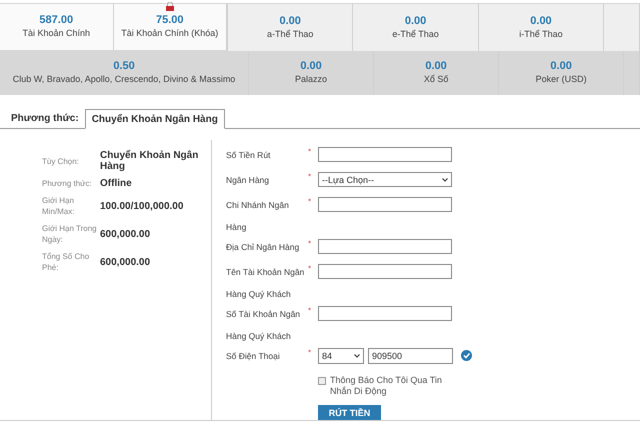  I want to click on wallet-name: e-Thể Thao, so click(415, 34).